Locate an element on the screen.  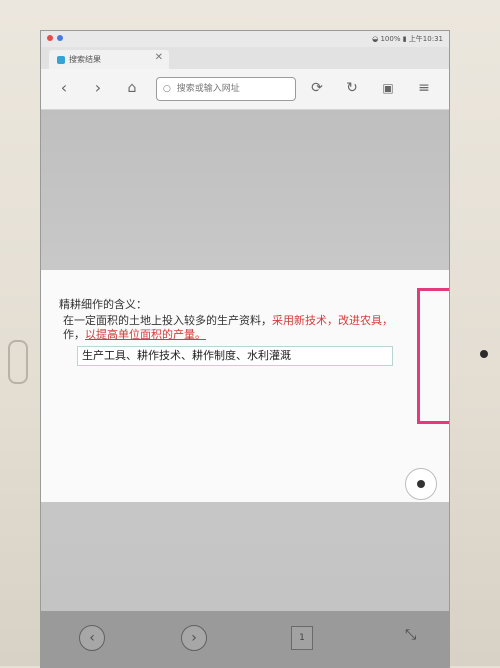
wifi-icon: ◒ is located at coordinates (375, 39).